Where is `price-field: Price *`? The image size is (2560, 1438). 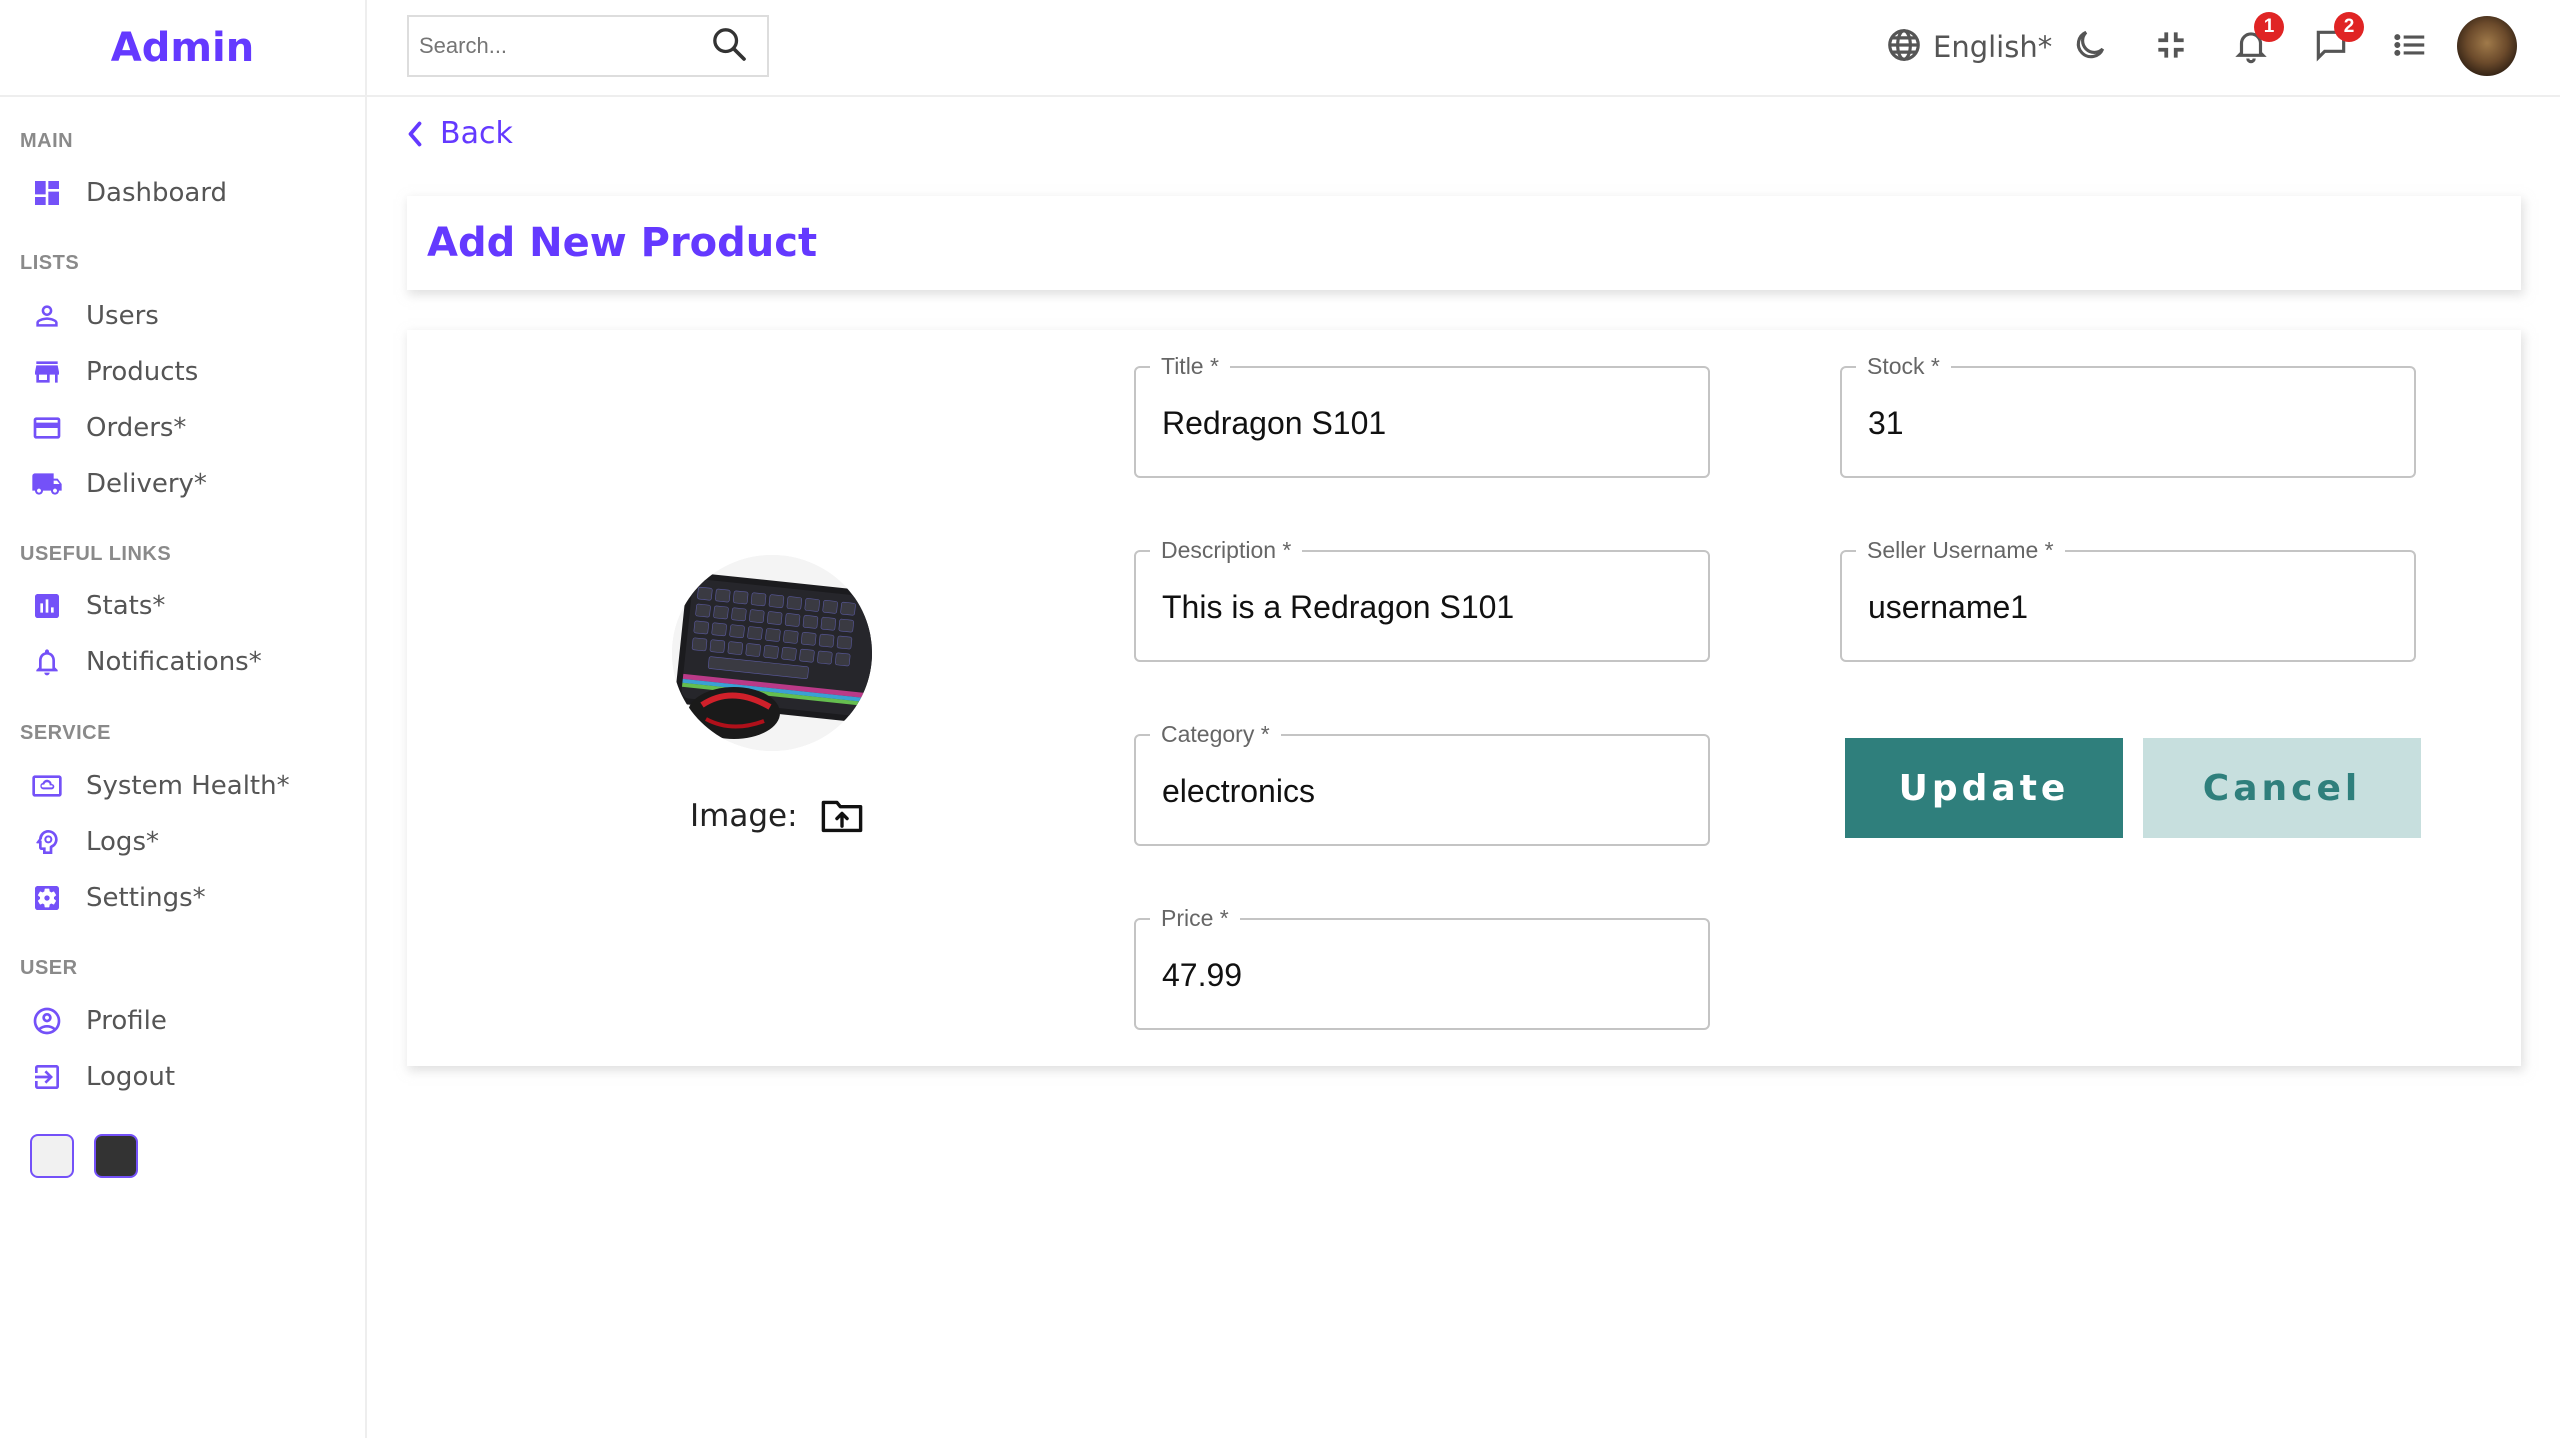
price-field: Price * is located at coordinates (1422, 967).